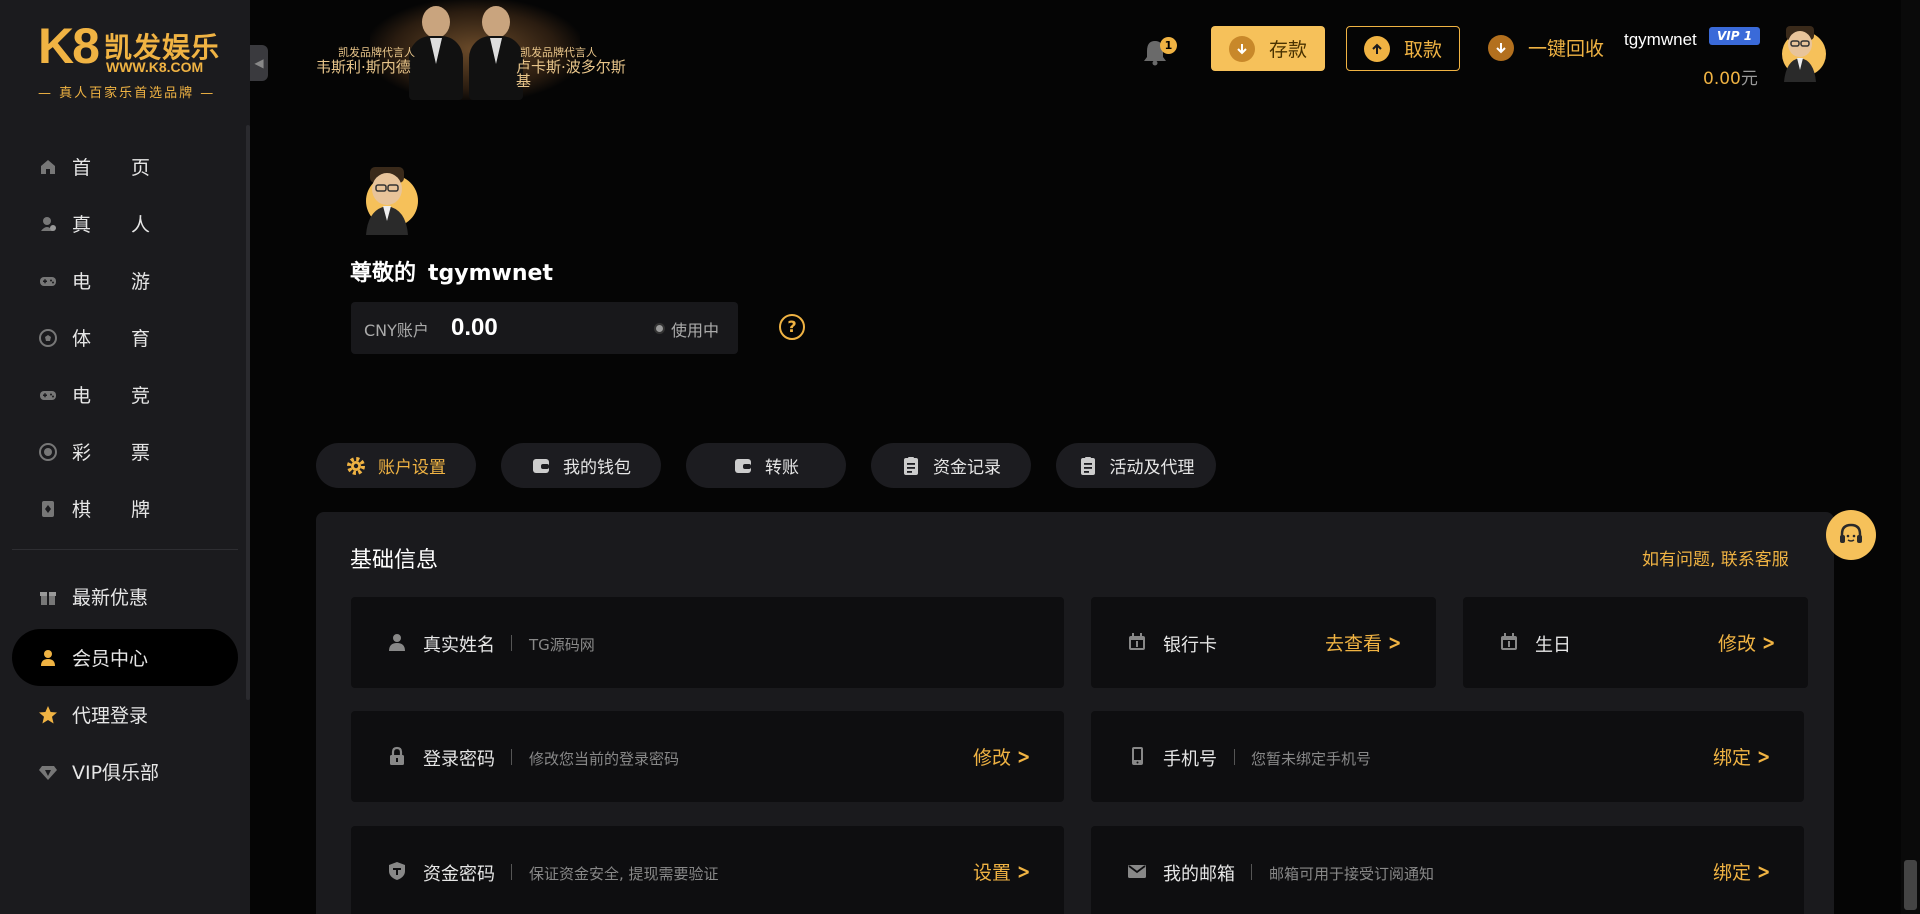 The width and height of the screenshot is (1920, 914). What do you see at coordinates (624, 874) in the screenshot?
I see `card-desc: 保证资金安全, 提现需要验证` at bounding box center [624, 874].